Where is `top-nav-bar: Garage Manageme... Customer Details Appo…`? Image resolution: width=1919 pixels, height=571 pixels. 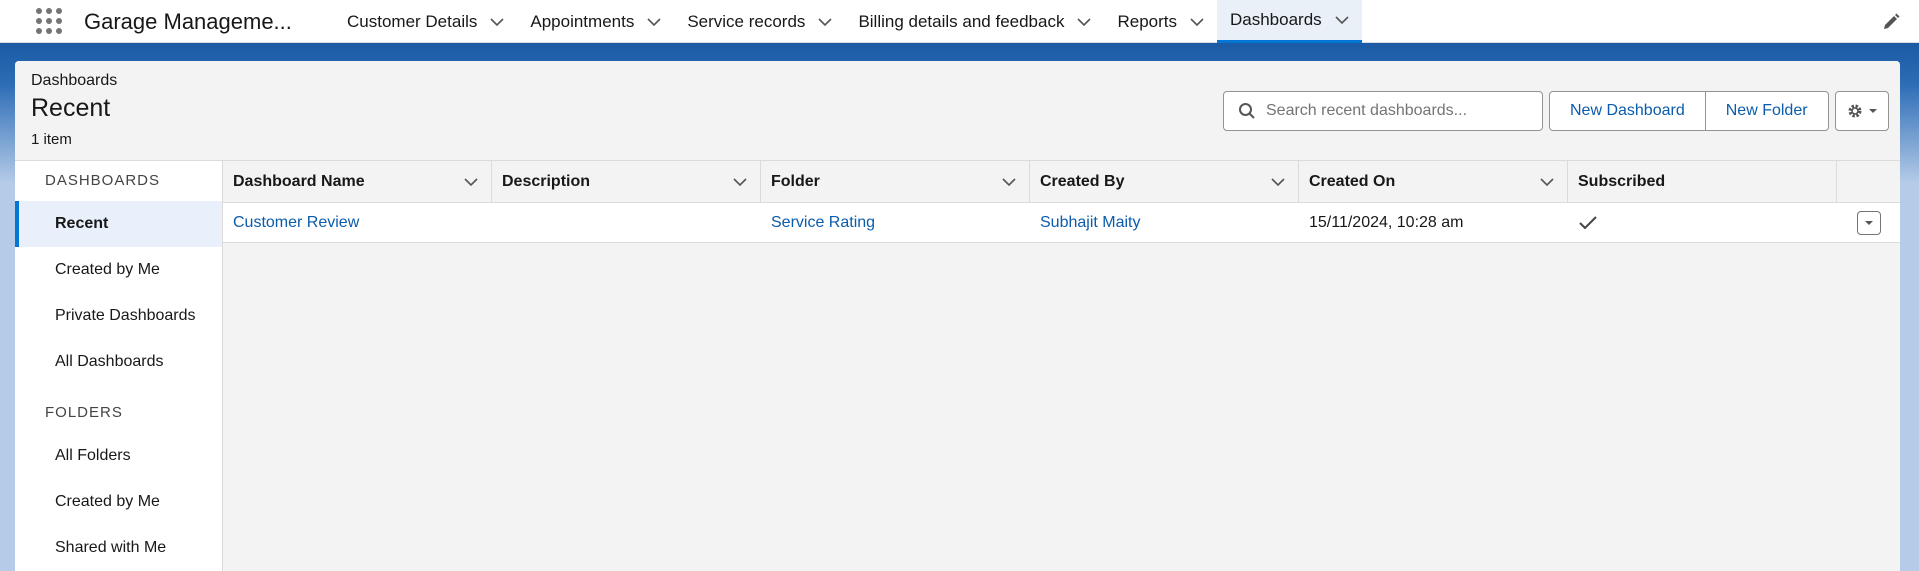 top-nav-bar: Garage Manageme... Customer Details Appo… is located at coordinates (959, 21).